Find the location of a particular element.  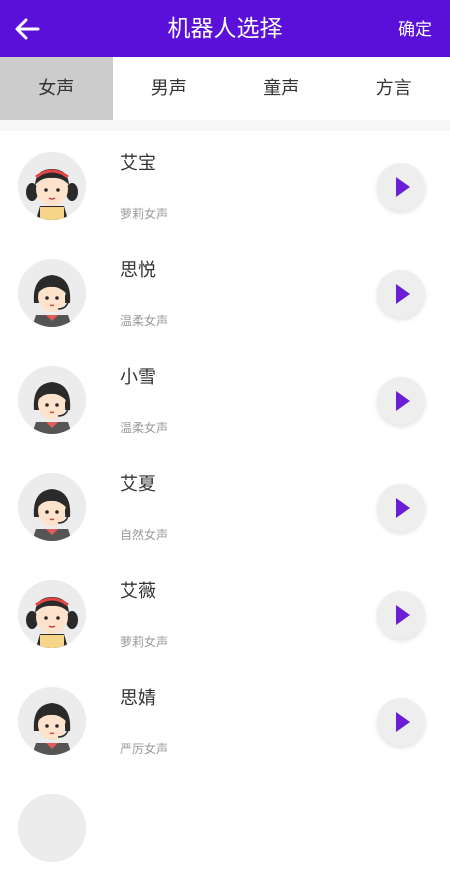

voice-name: 小雪 is located at coordinates (138, 378).